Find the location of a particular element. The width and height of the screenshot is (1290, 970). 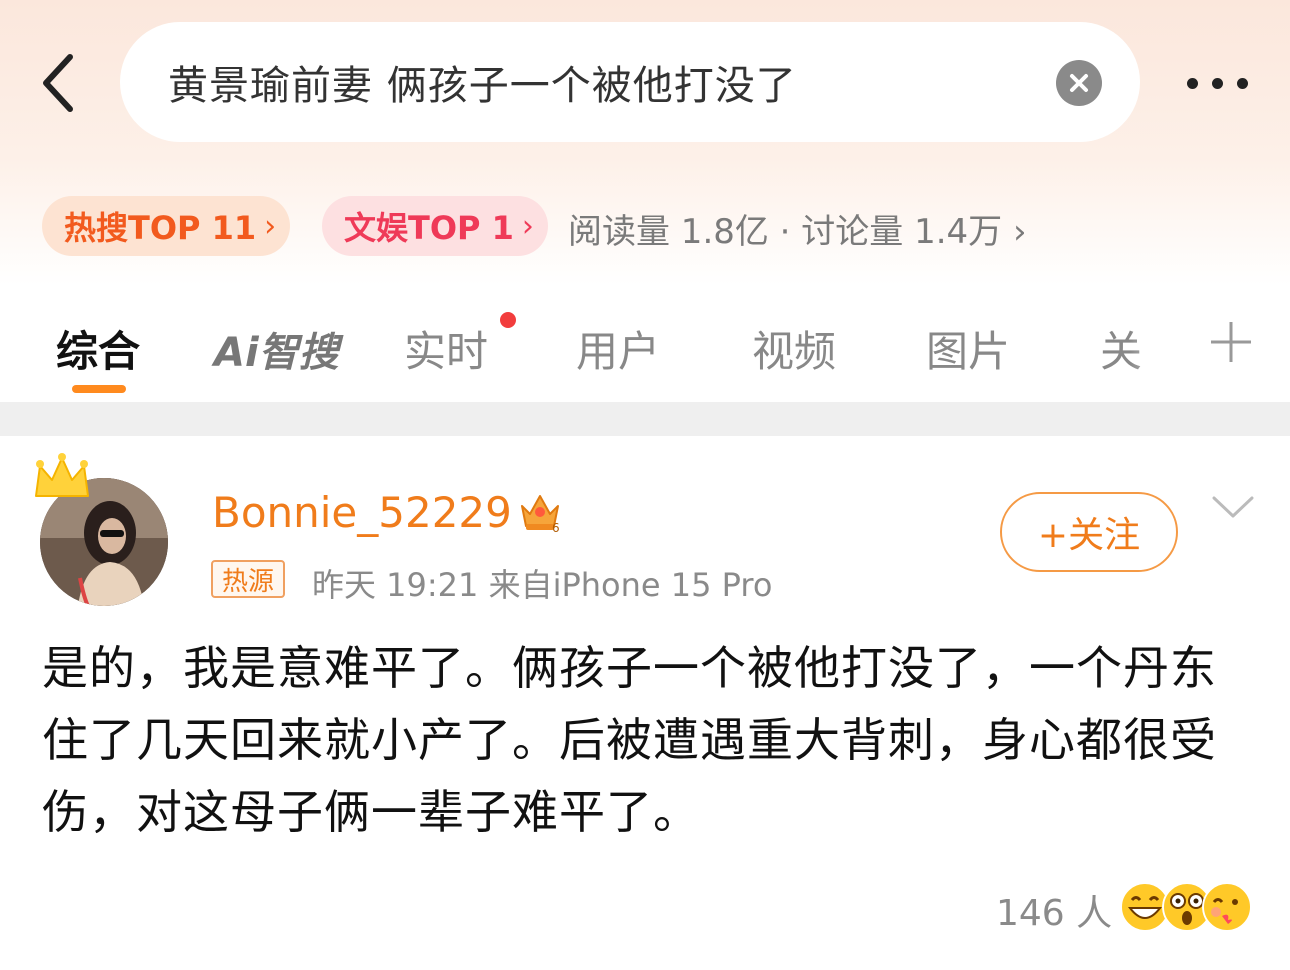

search-tabs: 综合 Ai智搜 实时 用户 视频 图片 关 is located at coordinates (645, 345).